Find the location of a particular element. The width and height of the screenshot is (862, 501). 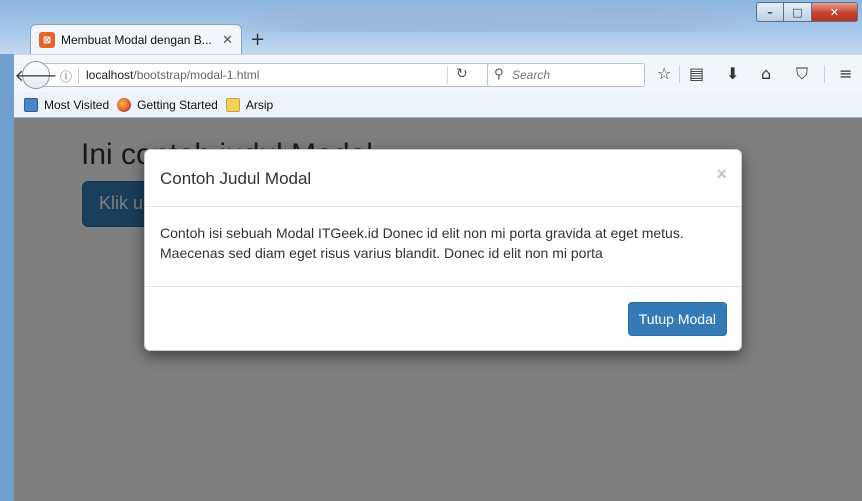

modal-footer: Tutup Modal is located at coordinates (443, 318).